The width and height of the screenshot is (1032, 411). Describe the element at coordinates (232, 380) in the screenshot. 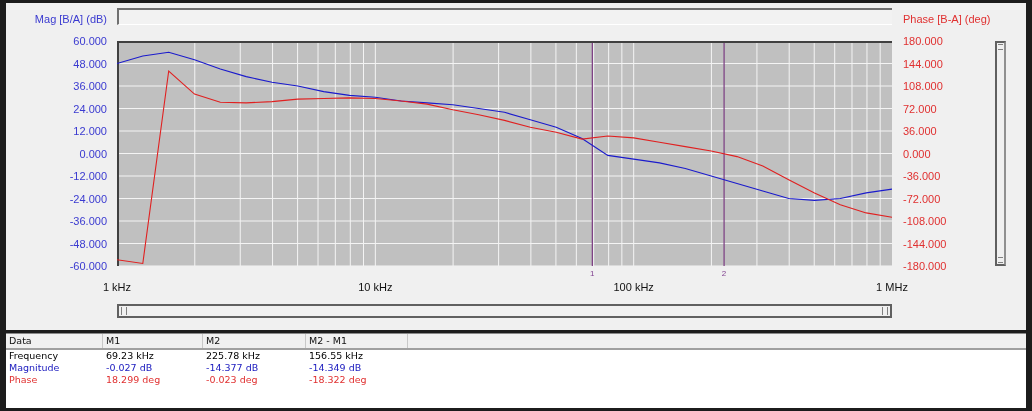

I see `table-cell-text: -0.023 deg` at that location.